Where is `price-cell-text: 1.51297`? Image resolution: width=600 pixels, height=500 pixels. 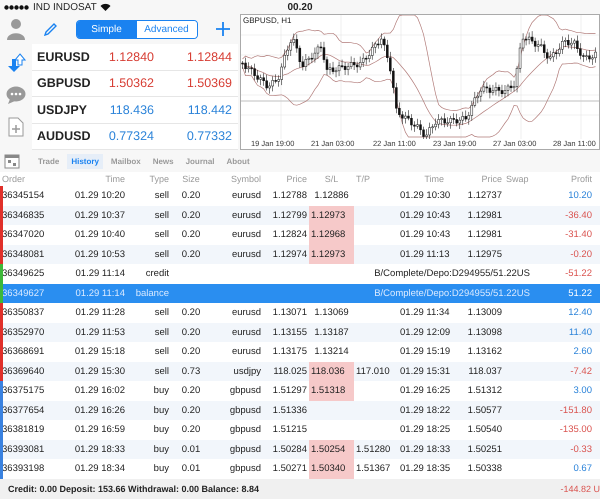 price-cell-text: 1.51297 is located at coordinates (290, 390).